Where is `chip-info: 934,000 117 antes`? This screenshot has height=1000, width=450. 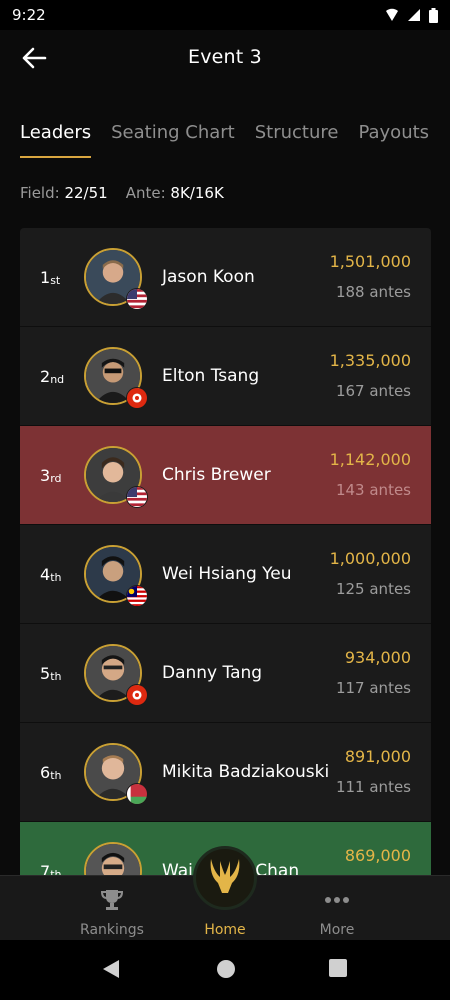 chip-info: 934,000 117 antes is located at coordinates (373, 672).